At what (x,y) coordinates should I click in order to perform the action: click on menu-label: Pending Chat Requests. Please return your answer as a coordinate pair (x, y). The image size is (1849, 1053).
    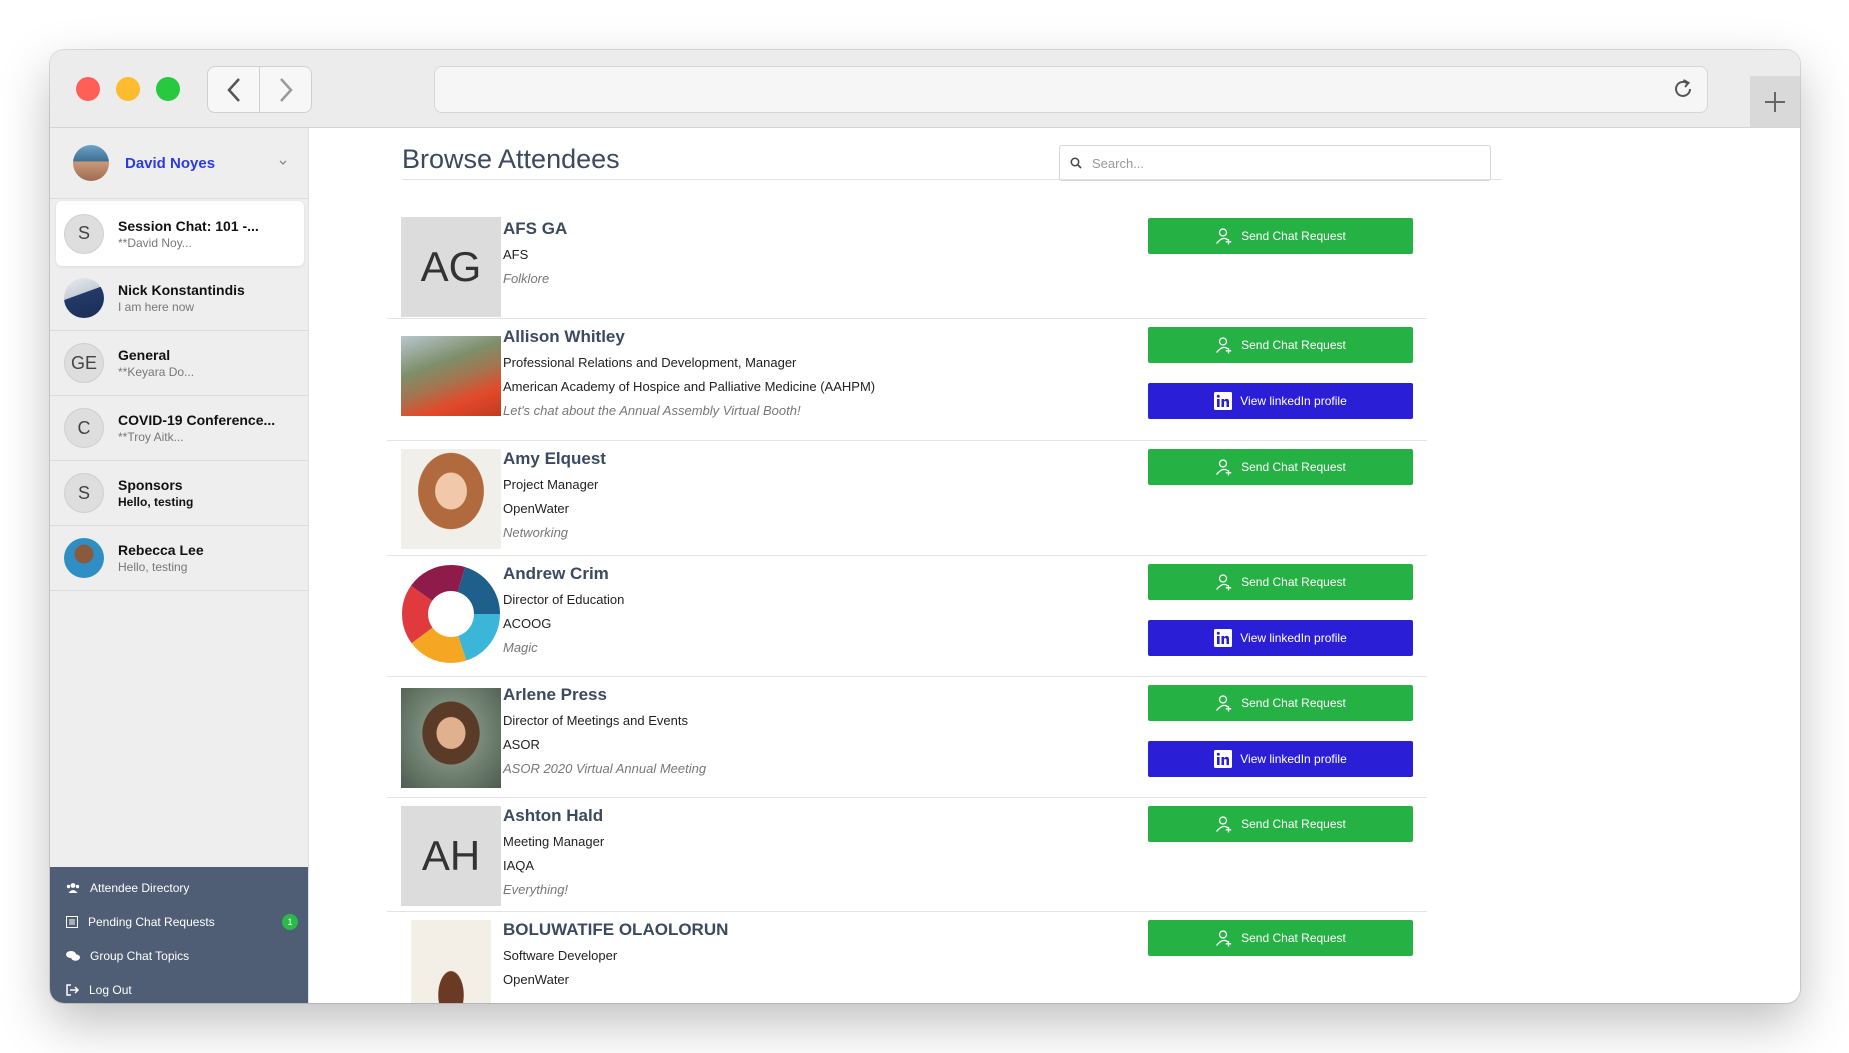
    Looking at the image, I should click on (151, 922).